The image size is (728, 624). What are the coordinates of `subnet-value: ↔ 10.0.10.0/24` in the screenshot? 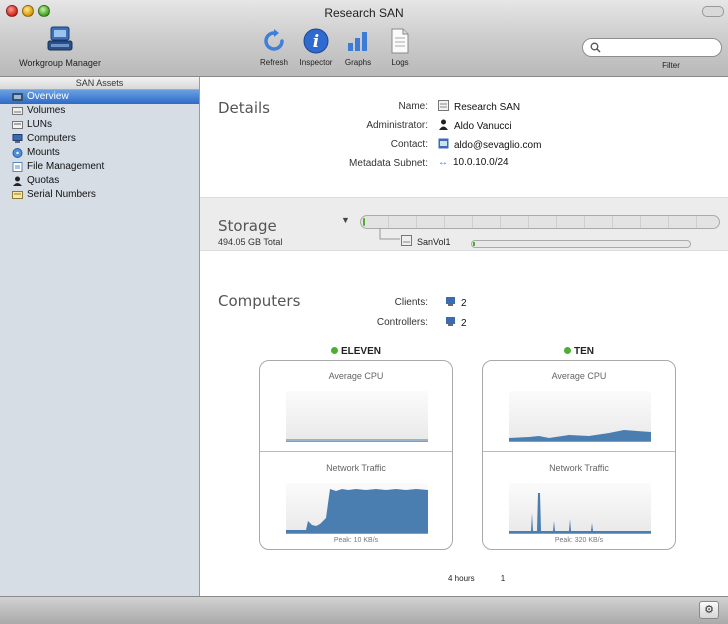 It's located at (473, 162).